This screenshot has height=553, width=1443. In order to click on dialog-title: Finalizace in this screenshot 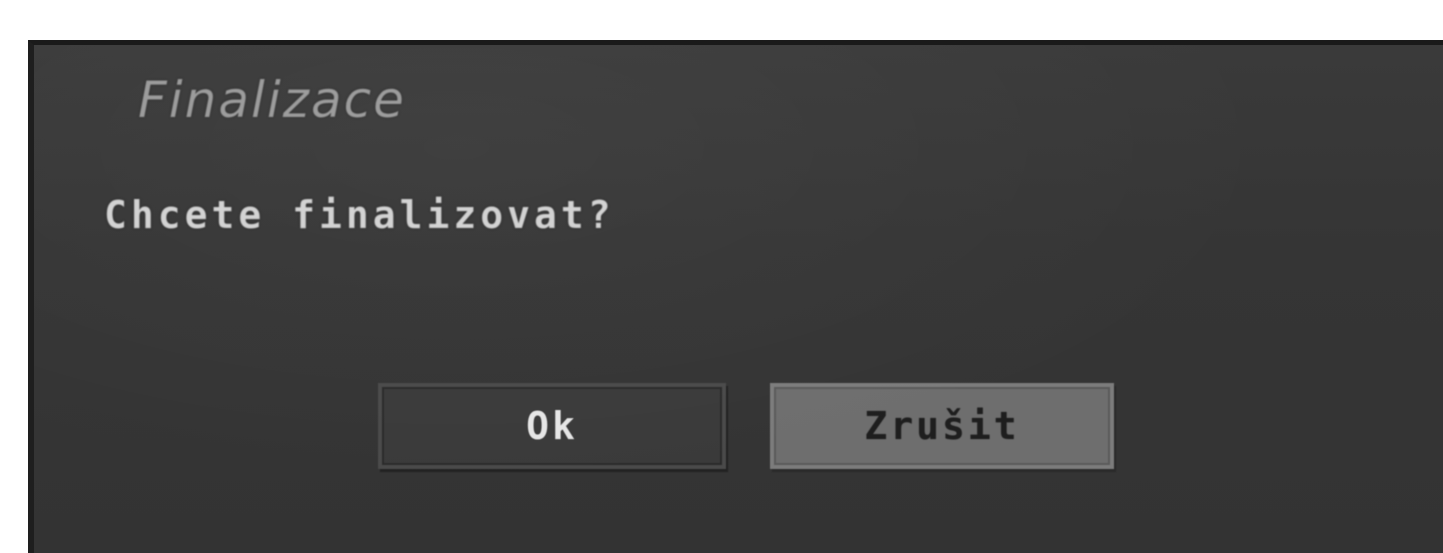, I will do `click(272, 100)`.